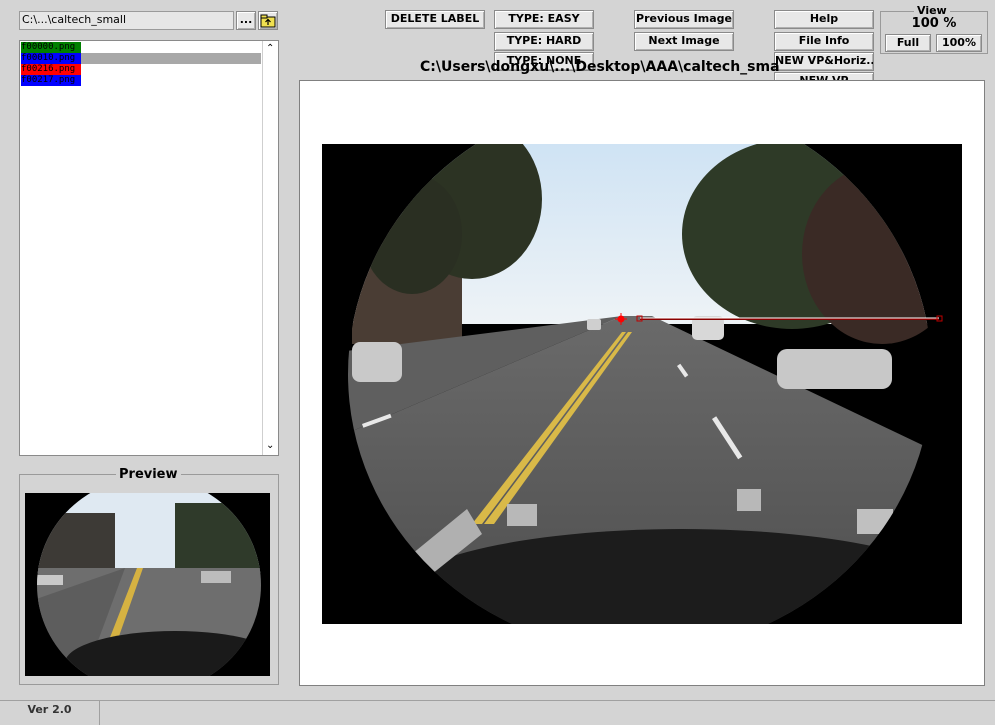 The image size is (995, 725). What do you see at coordinates (51, 47) in the screenshot?
I see `file-name: f00000.png` at bounding box center [51, 47].